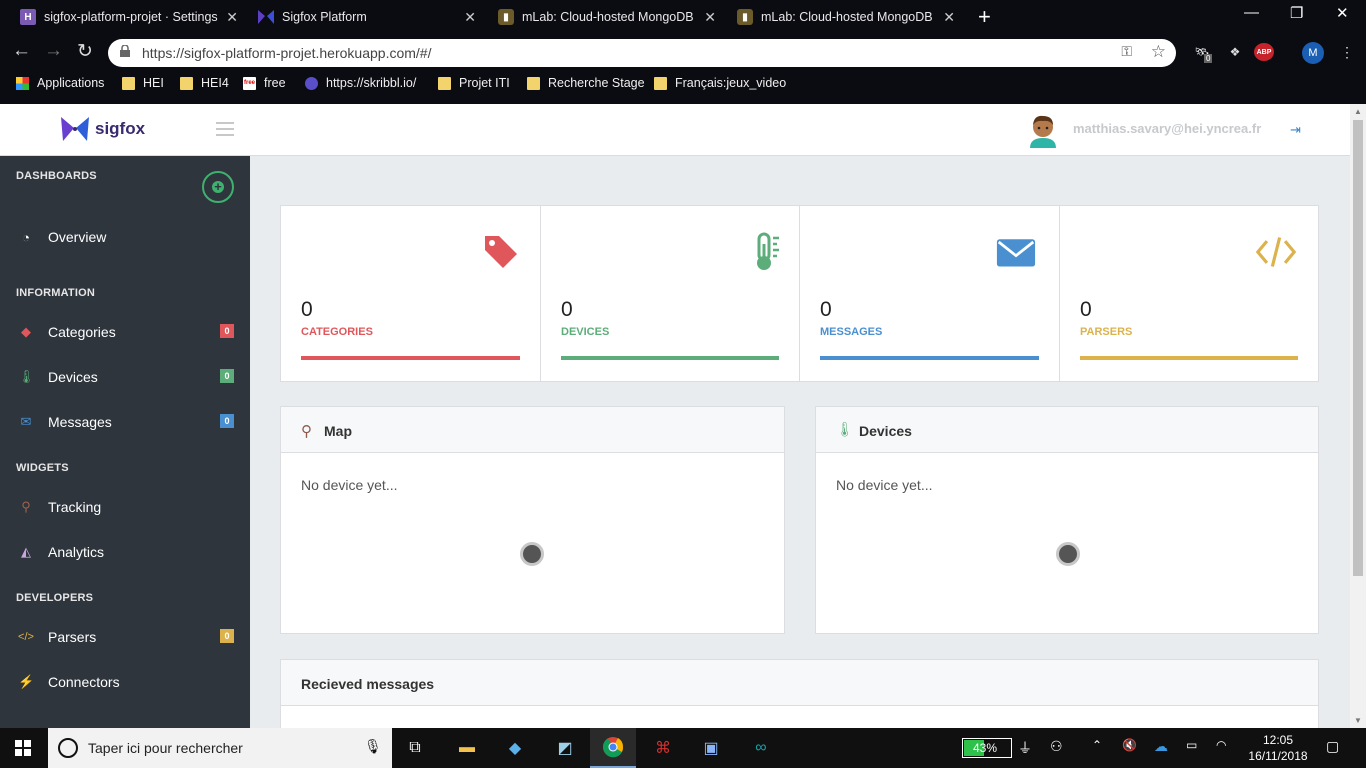 The height and width of the screenshot is (768, 1366). Describe the element at coordinates (1251, 12) in the screenshot. I see `minimize-icon: —` at that location.